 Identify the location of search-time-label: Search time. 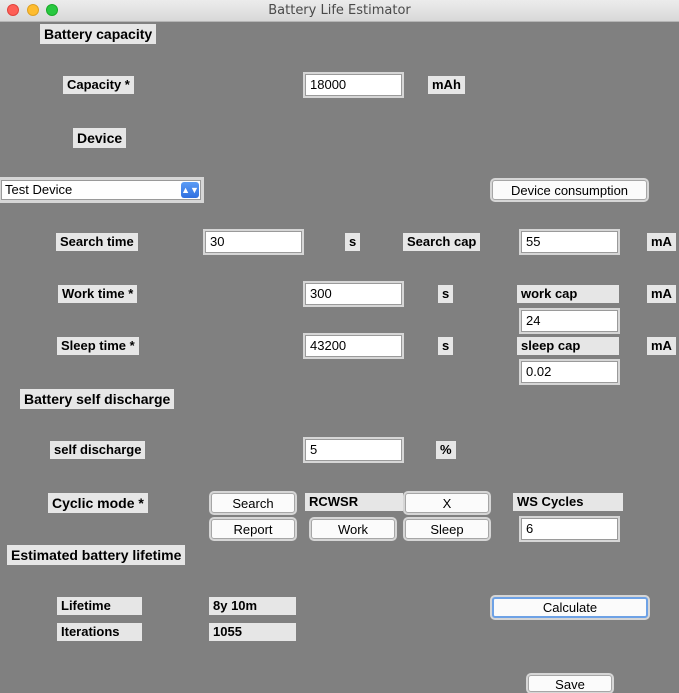
(97, 242).